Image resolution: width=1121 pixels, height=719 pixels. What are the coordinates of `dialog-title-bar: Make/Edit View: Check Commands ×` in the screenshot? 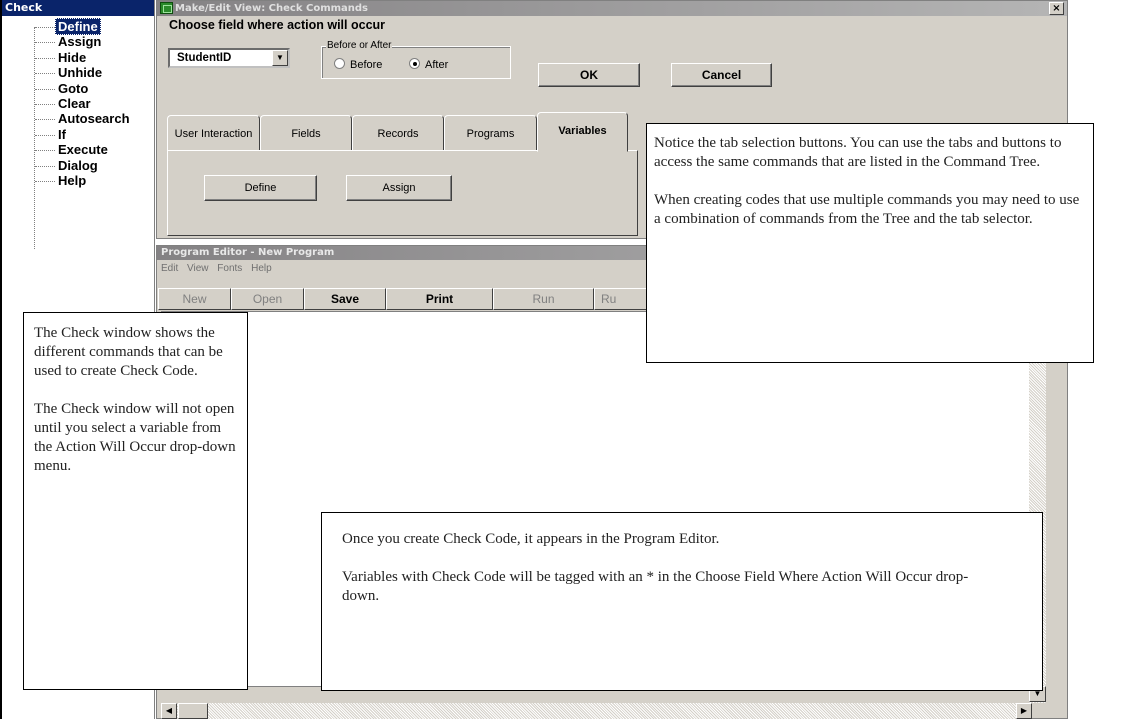 It's located at (612, 8).